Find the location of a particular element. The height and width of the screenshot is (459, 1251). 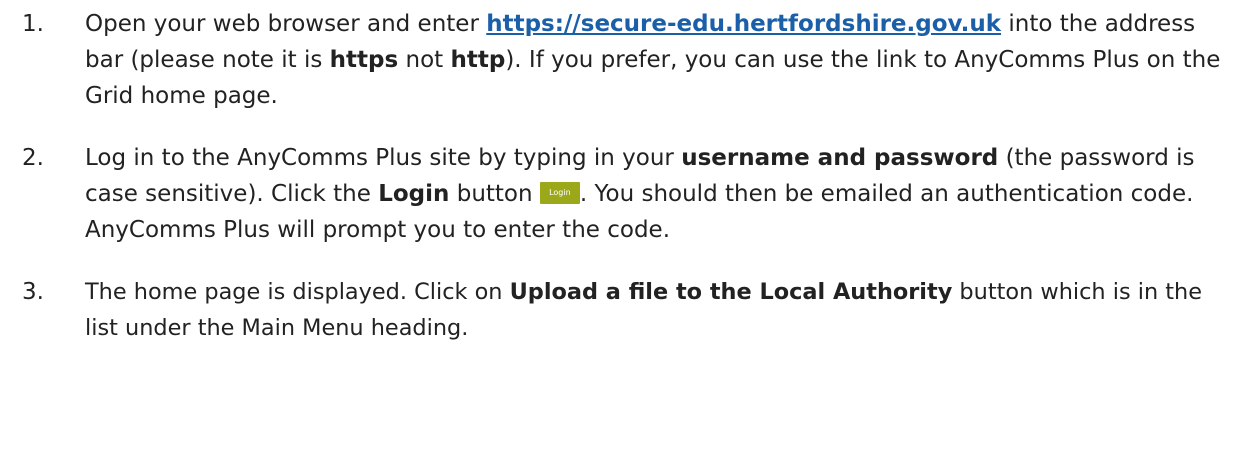

http-emphasis: http is located at coordinates (478, 60).